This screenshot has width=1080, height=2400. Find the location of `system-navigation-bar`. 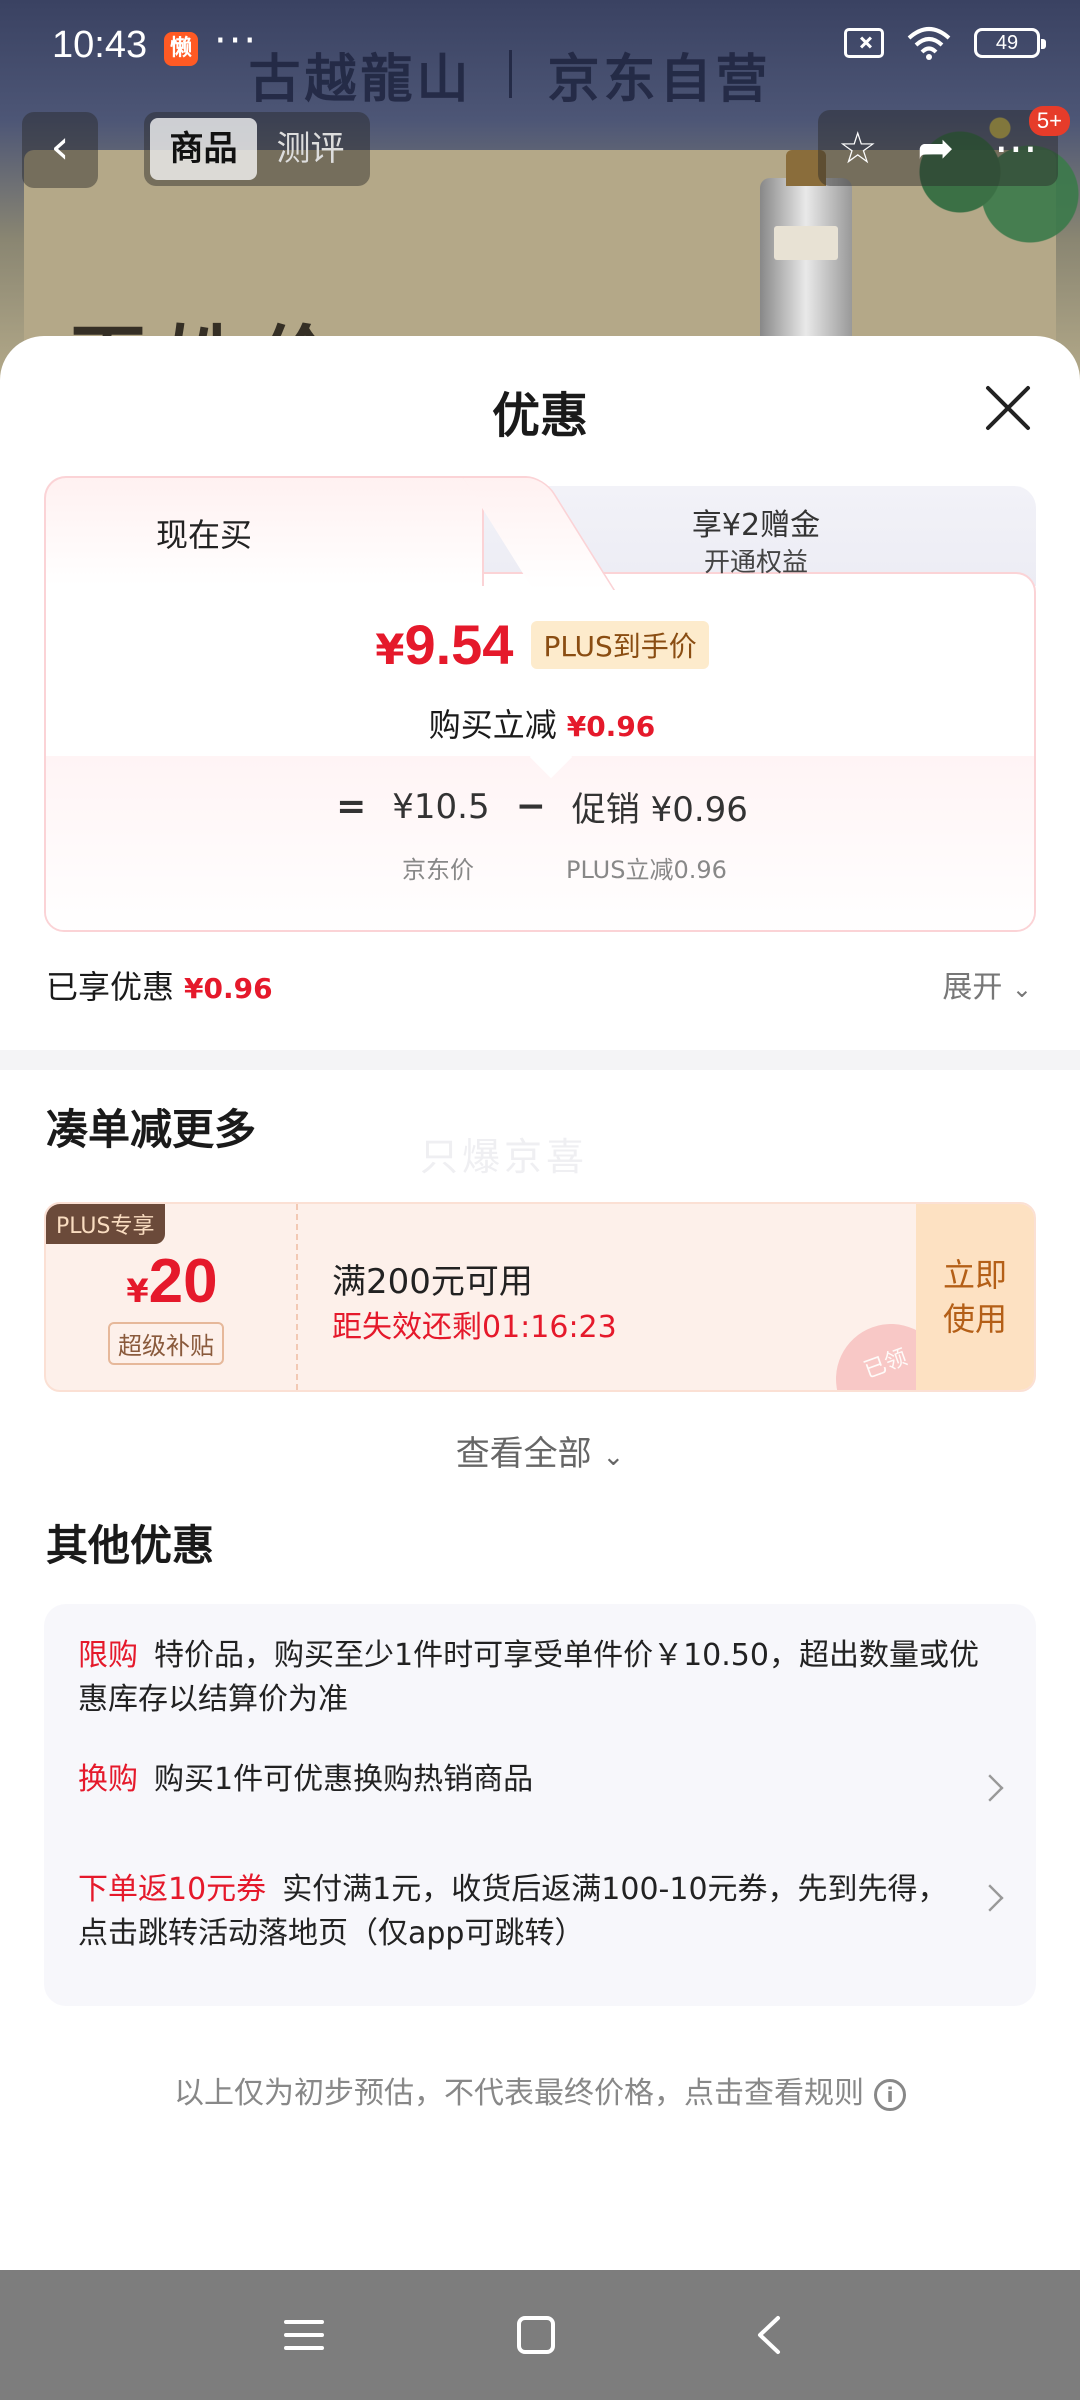

system-navigation-bar is located at coordinates (540, 2335).